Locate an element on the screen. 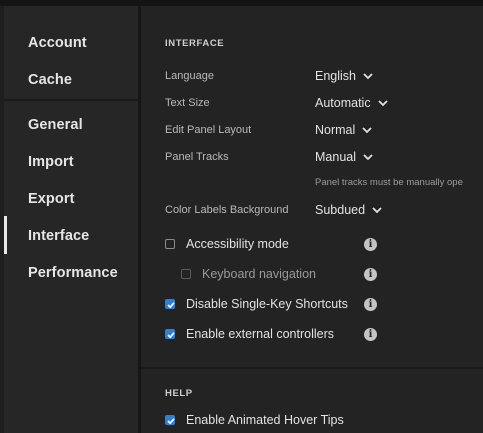 Image resolution: width=483 pixels, height=433 pixels. enable-external-controllers-checkbox is located at coordinates (170, 334).